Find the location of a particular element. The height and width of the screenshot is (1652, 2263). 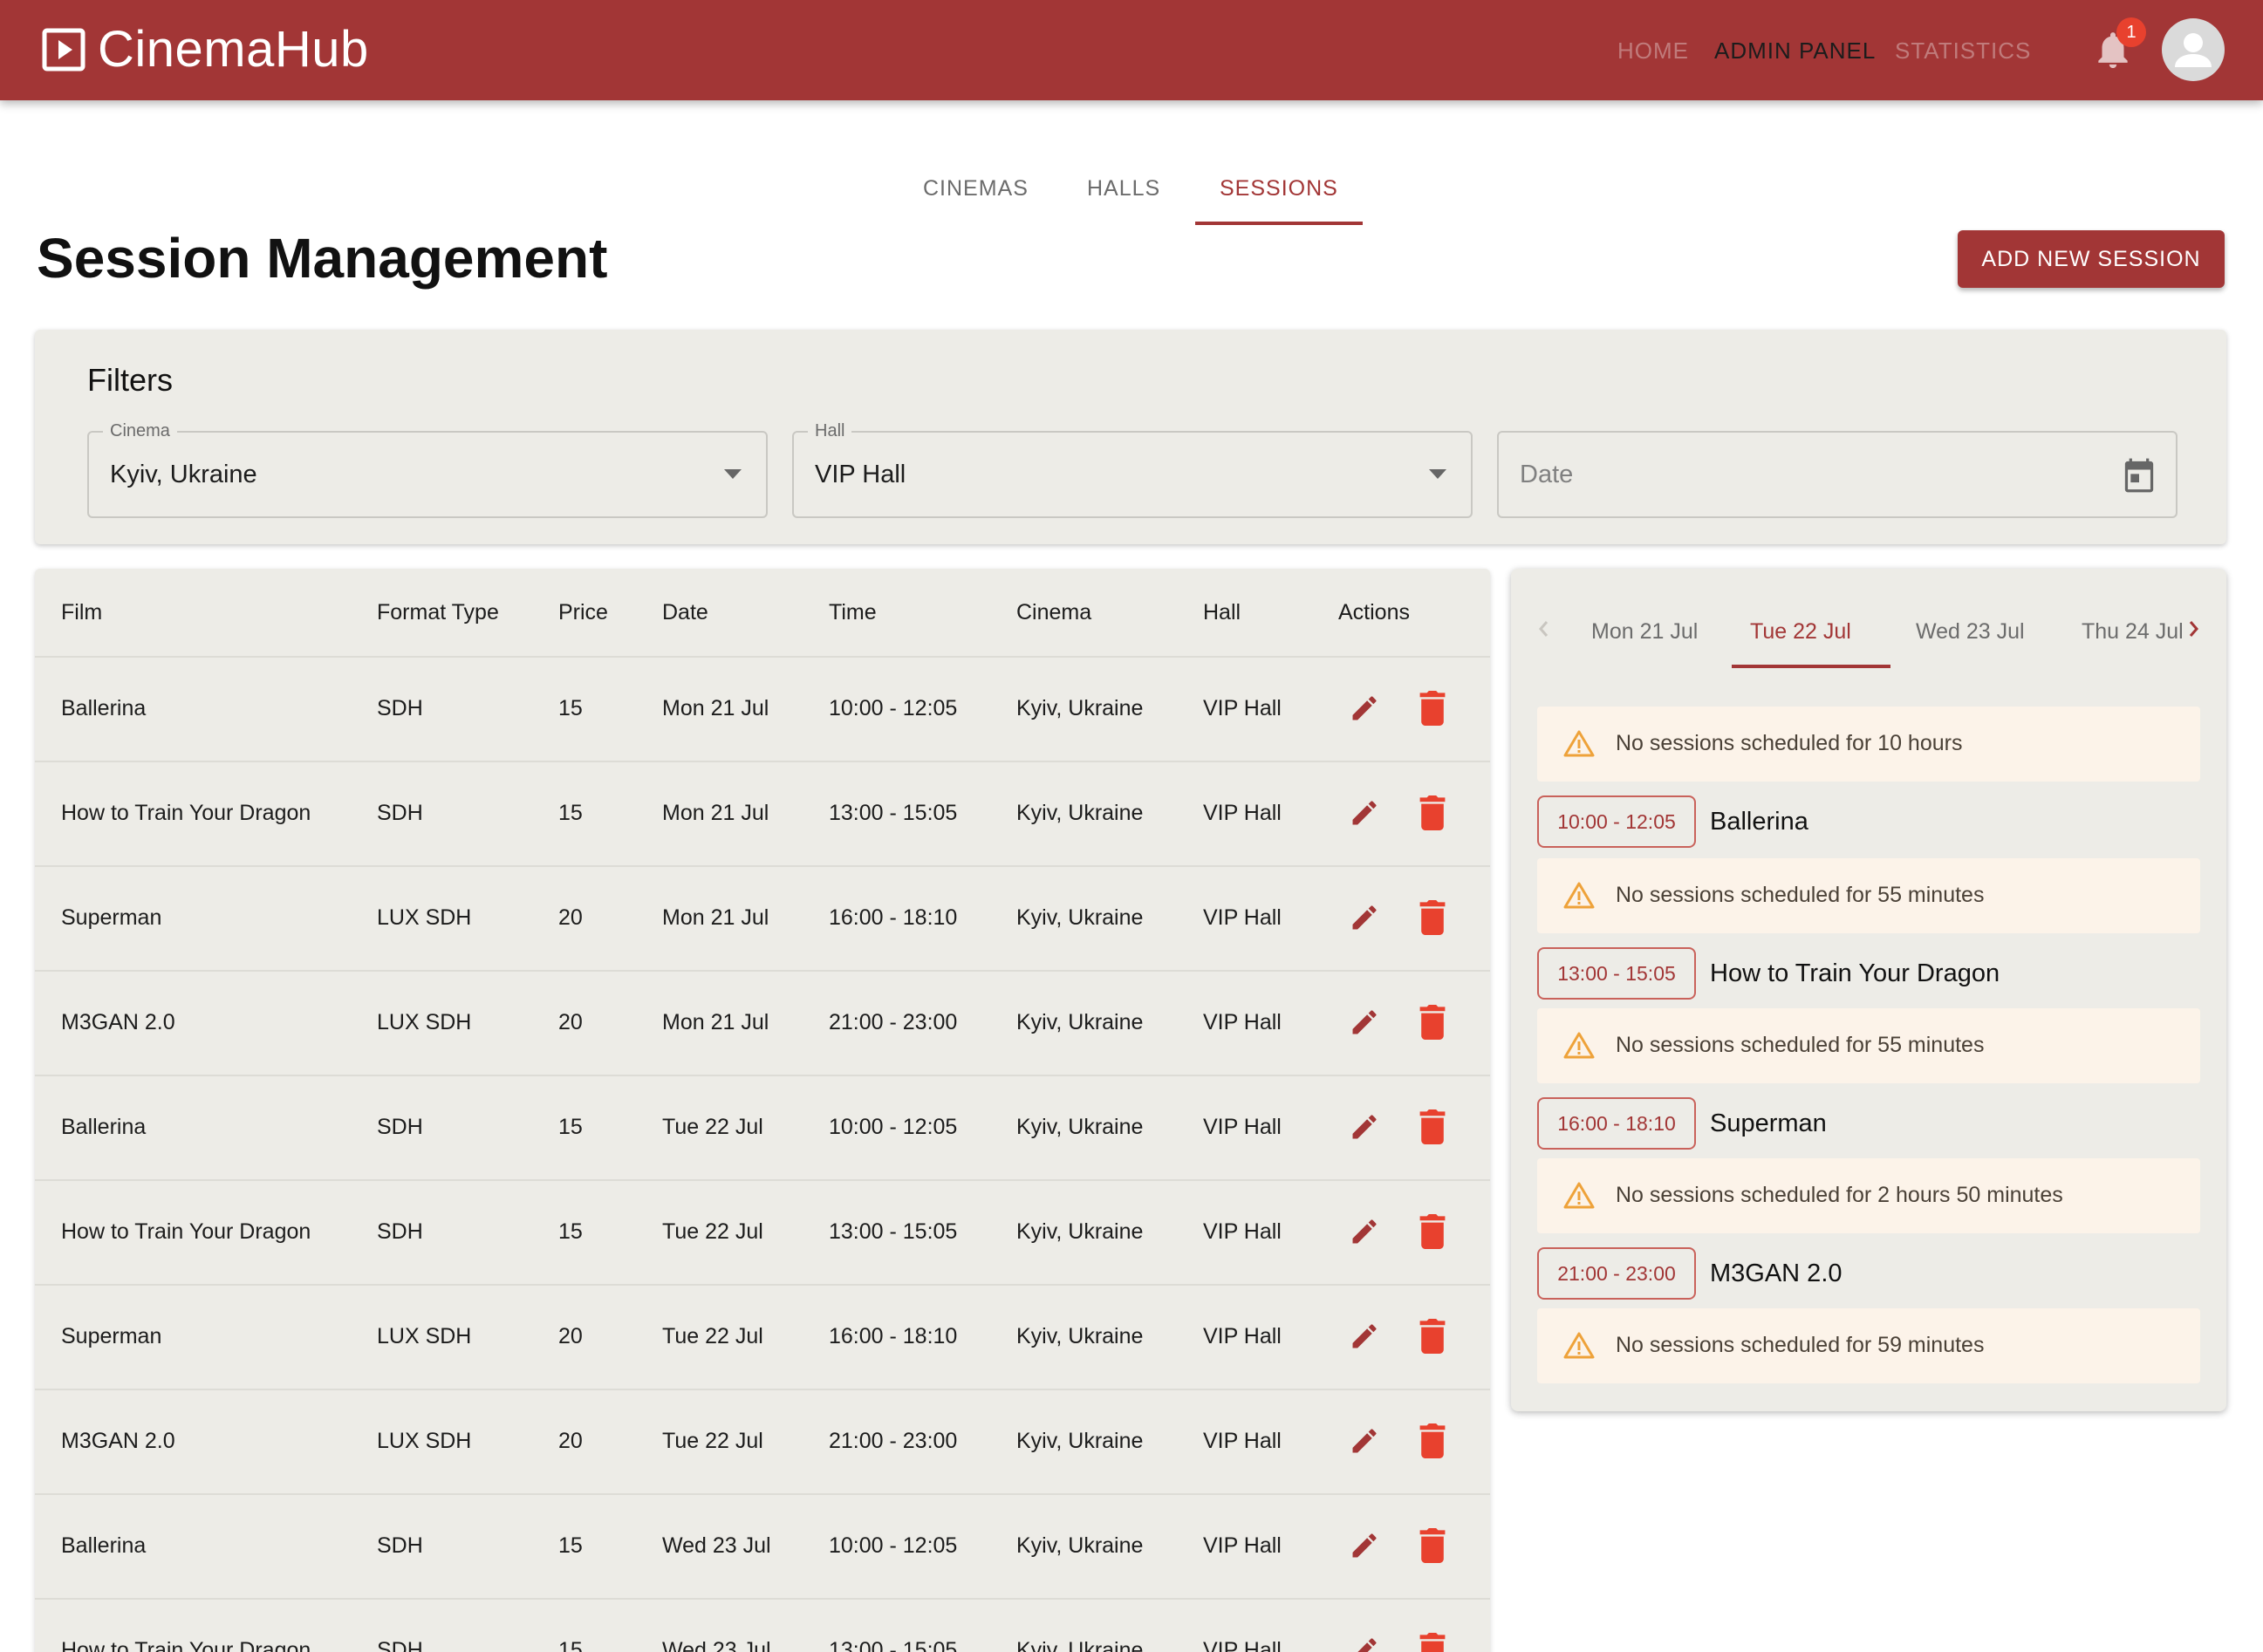

hall-select-value: VIP Hall is located at coordinates (860, 474).